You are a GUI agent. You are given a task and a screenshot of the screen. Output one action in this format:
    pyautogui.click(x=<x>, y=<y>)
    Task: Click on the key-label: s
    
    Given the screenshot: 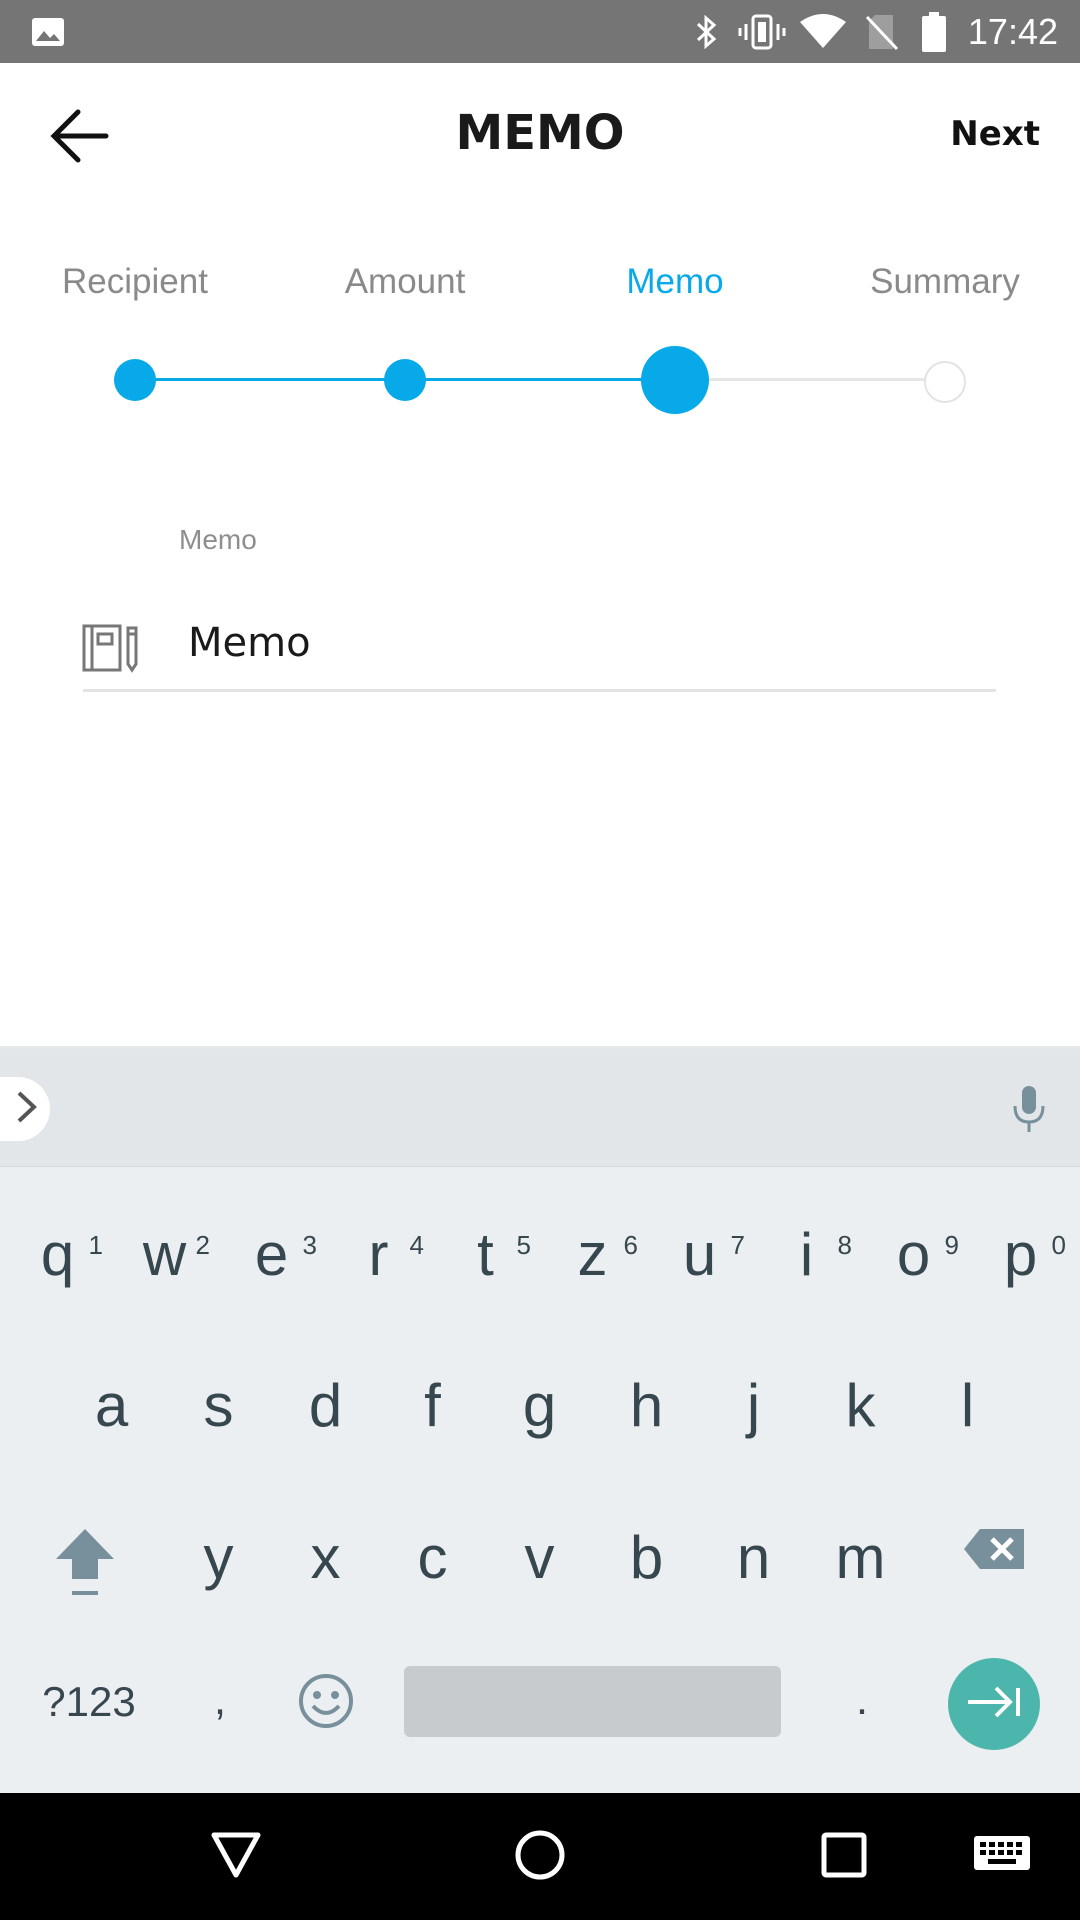 What is the action you would take?
    pyautogui.click(x=218, y=1405)
    